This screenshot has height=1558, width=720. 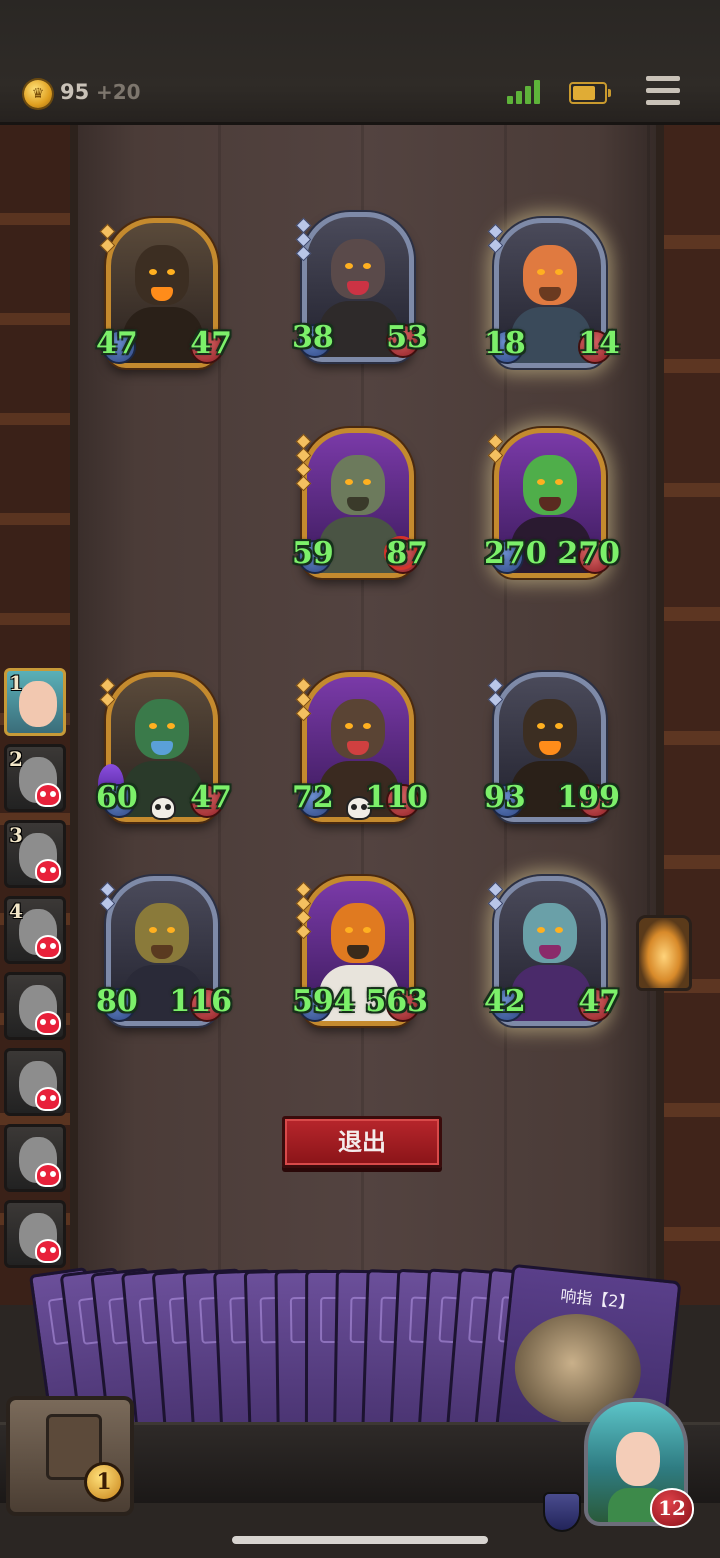 What do you see at coordinates (663, 91) in the screenshot?
I see `menu-icon` at bounding box center [663, 91].